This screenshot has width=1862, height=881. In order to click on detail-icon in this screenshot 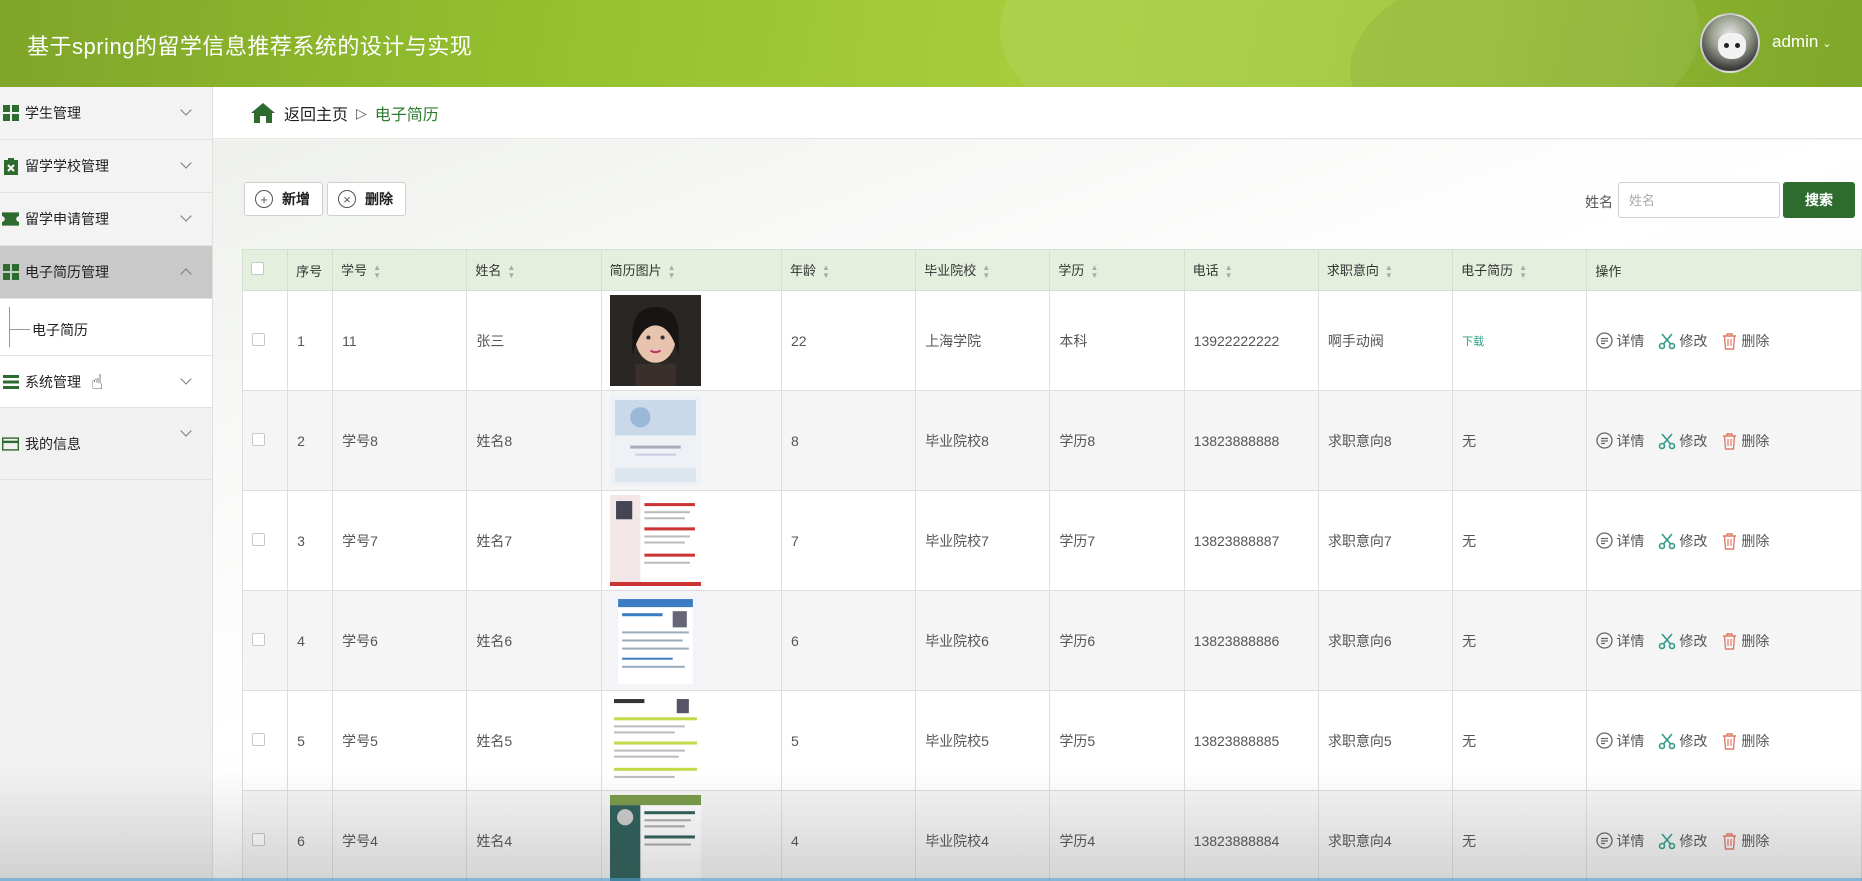, I will do `click(1605, 740)`.